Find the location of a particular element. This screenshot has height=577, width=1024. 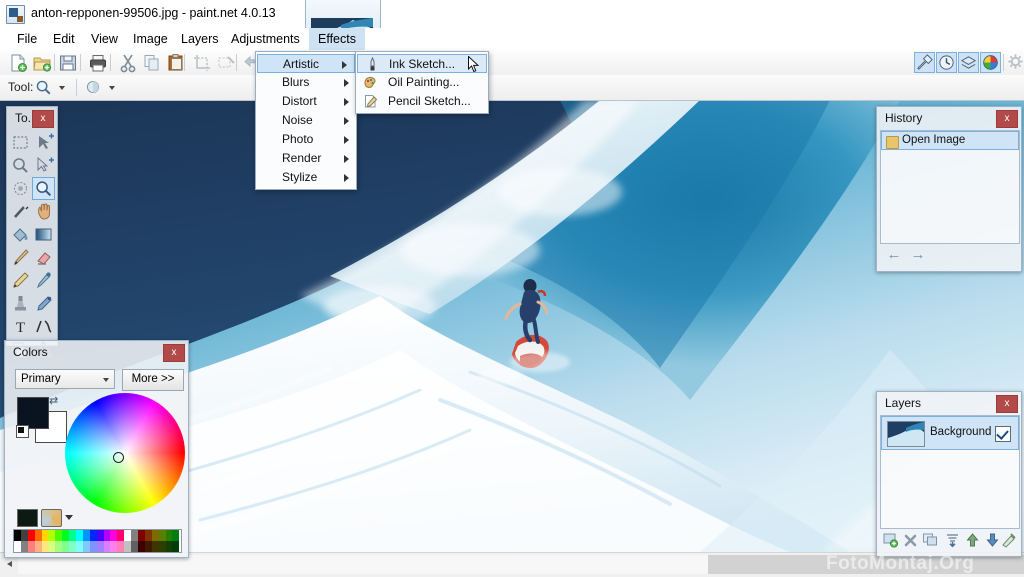

tool-dropdown-chevron-icon is located at coordinates (62, 88).